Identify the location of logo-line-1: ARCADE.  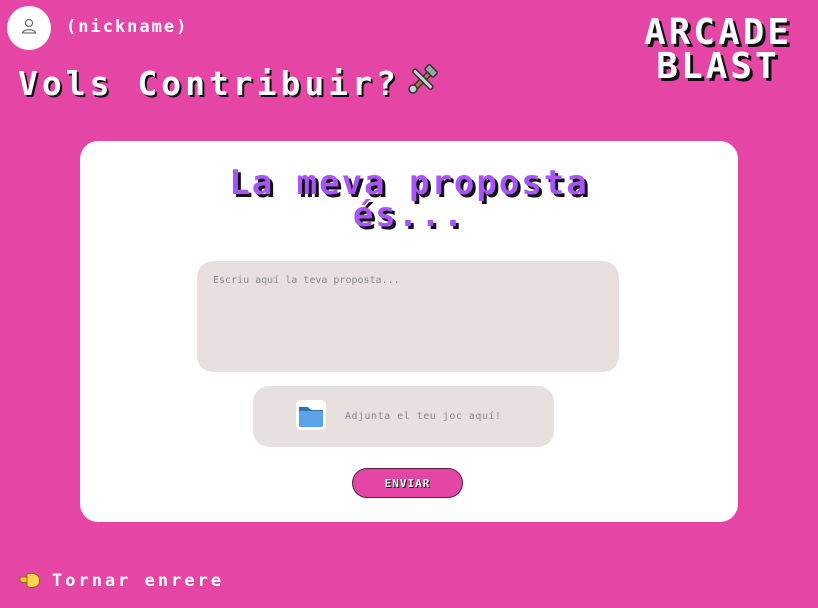
(717, 32).